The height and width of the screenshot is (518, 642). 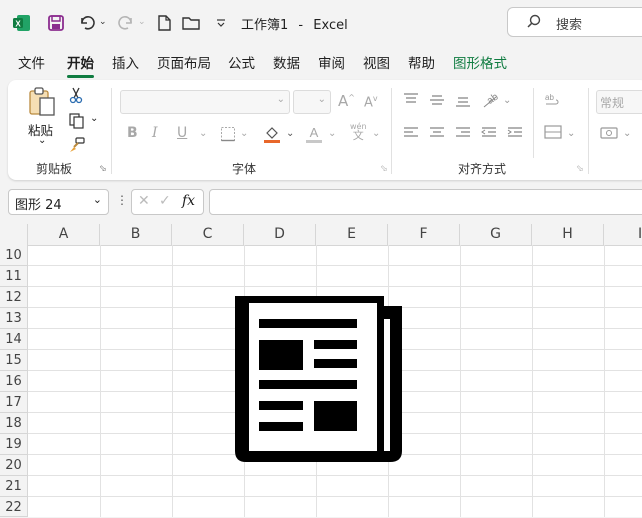 I want to click on align-right-icon, so click(x=463, y=135).